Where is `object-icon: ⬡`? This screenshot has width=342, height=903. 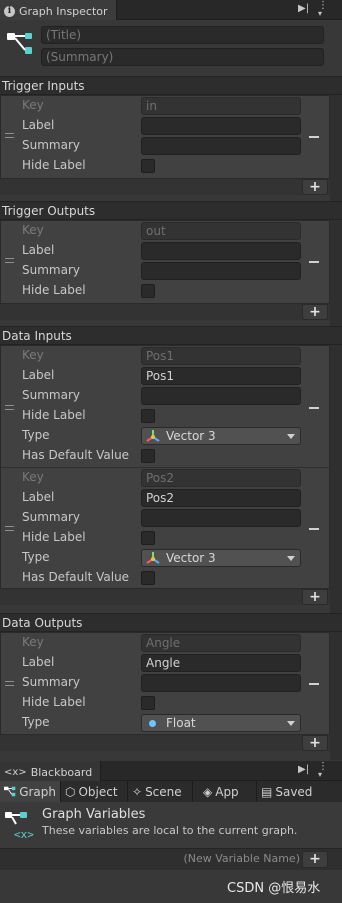 object-icon: ⬡ is located at coordinates (70, 791).